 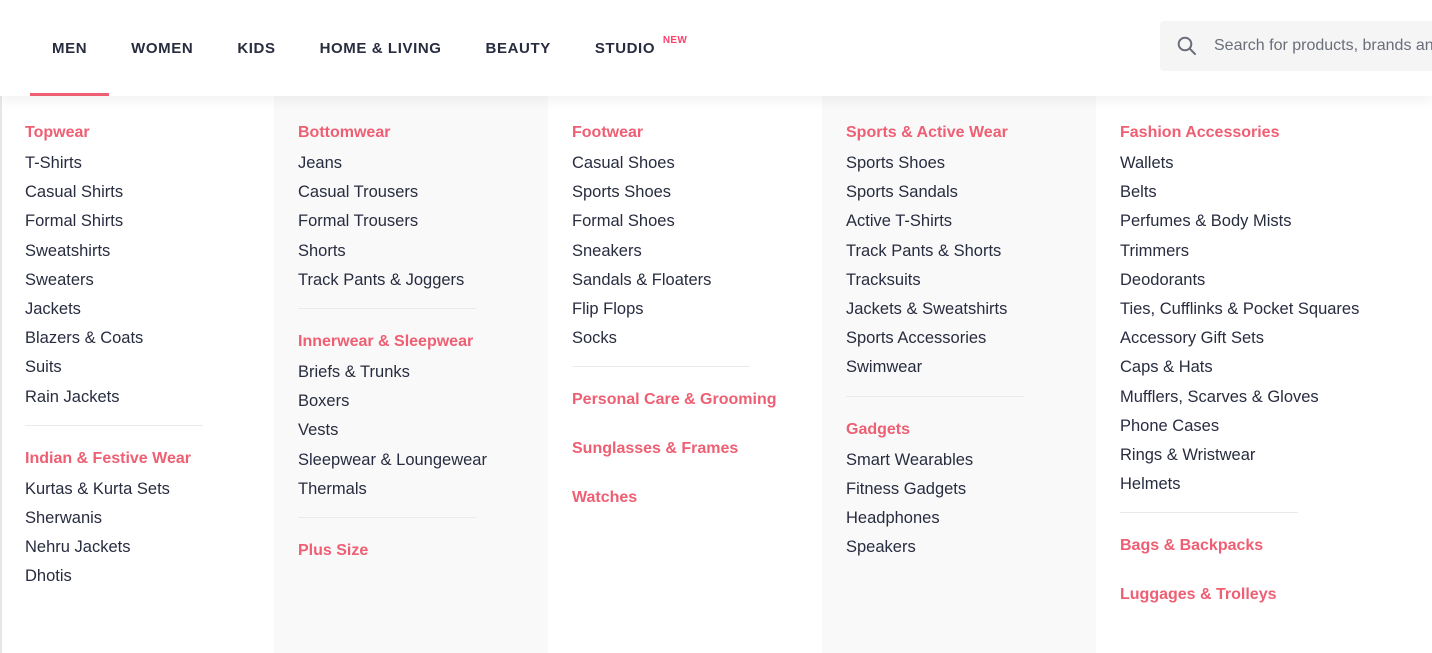 What do you see at coordinates (1268, 163) in the screenshot?
I see `menu-link: Wallets` at bounding box center [1268, 163].